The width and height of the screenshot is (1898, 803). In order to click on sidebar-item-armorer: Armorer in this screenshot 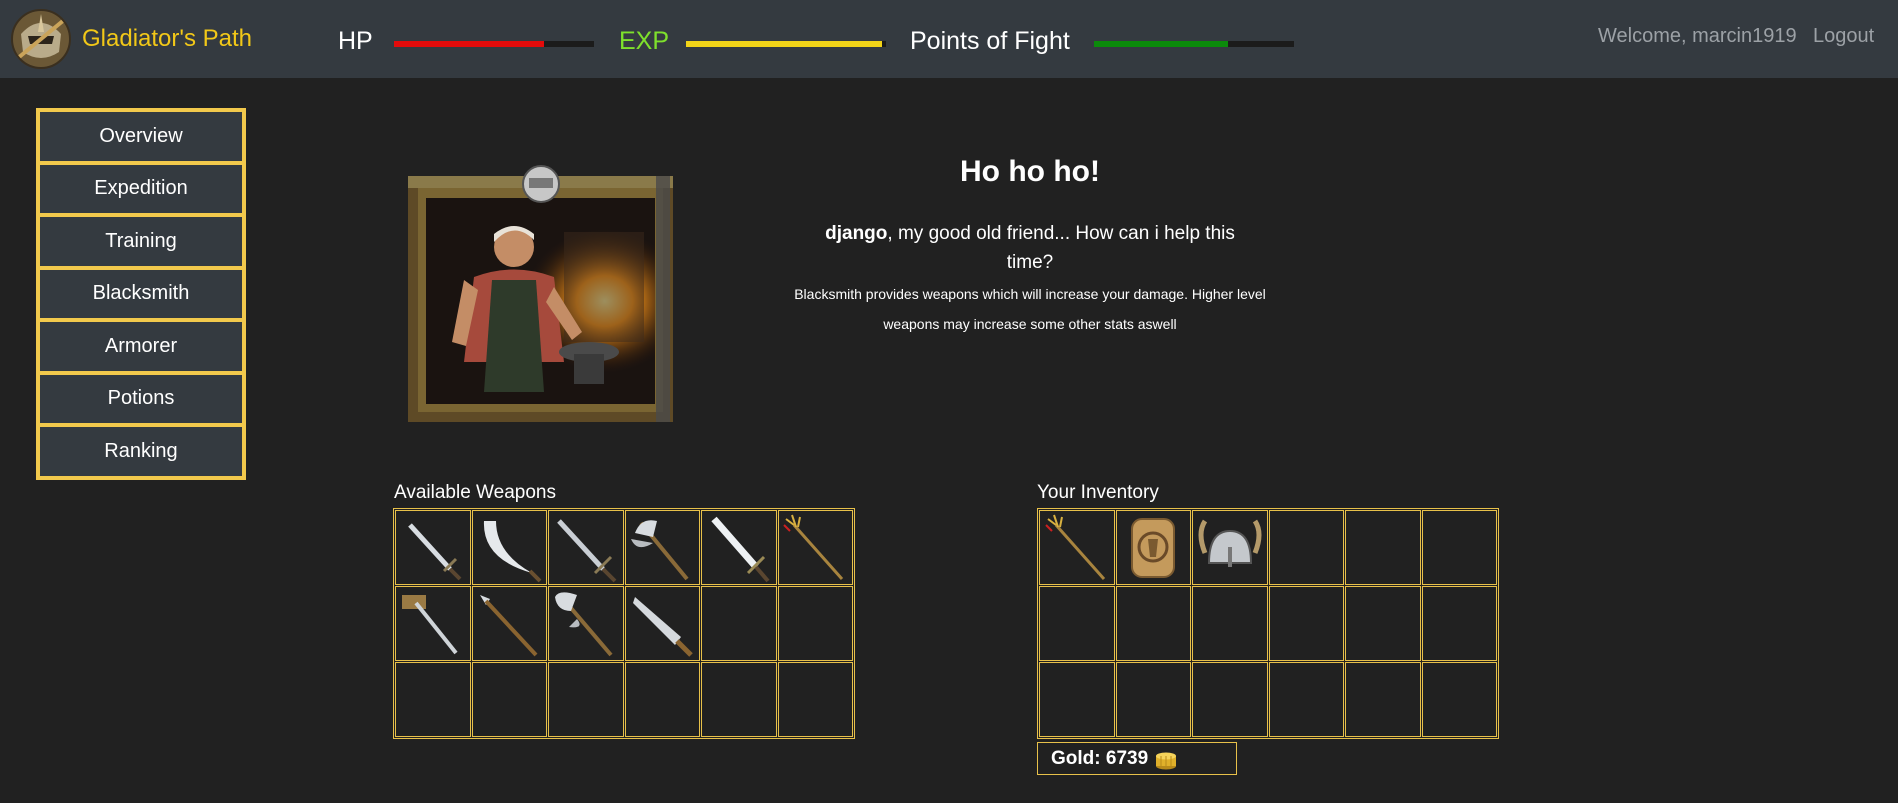, I will do `click(141, 346)`.